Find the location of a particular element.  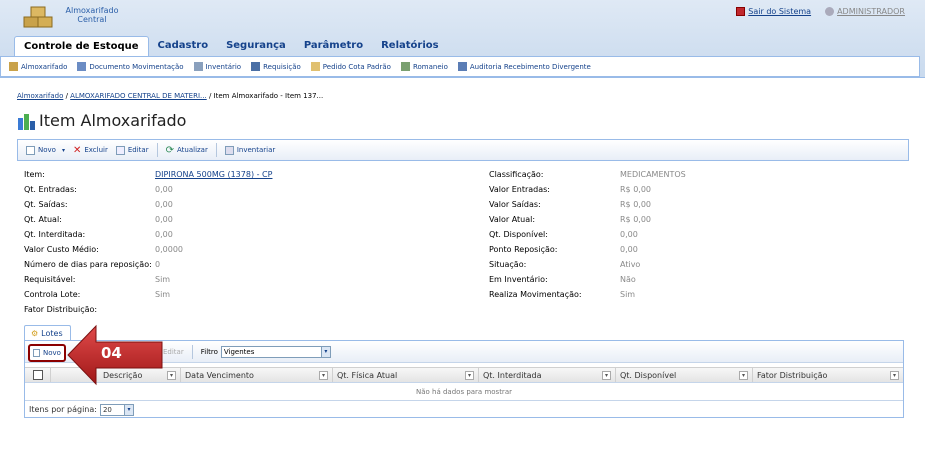

field-controla-lote: Controla Lote: is located at coordinates (52, 294).